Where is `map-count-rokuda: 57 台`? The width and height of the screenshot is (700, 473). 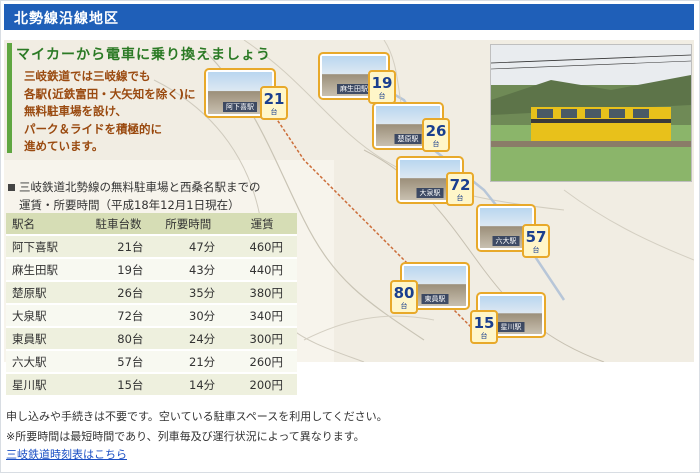 map-count-rokuda: 57 台 is located at coordinates (536, 241).